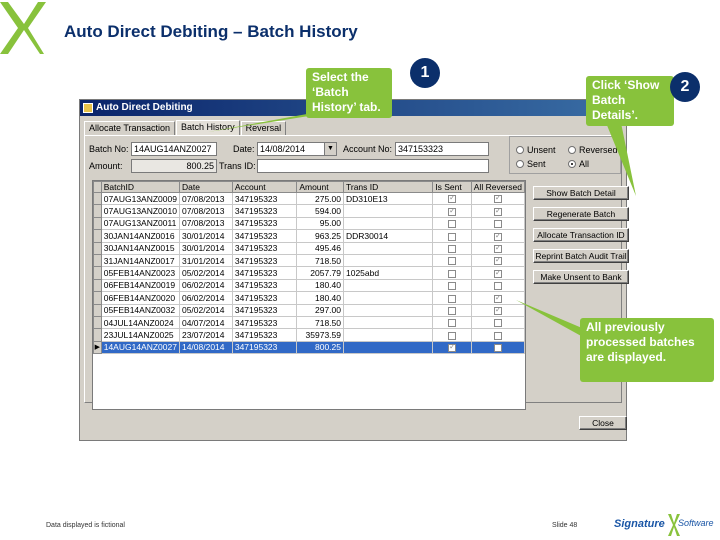 This screenshot has width=720, height=540. I want to click on cell-batch-id: 14AUG14ANZ0027, so click(140, 347).